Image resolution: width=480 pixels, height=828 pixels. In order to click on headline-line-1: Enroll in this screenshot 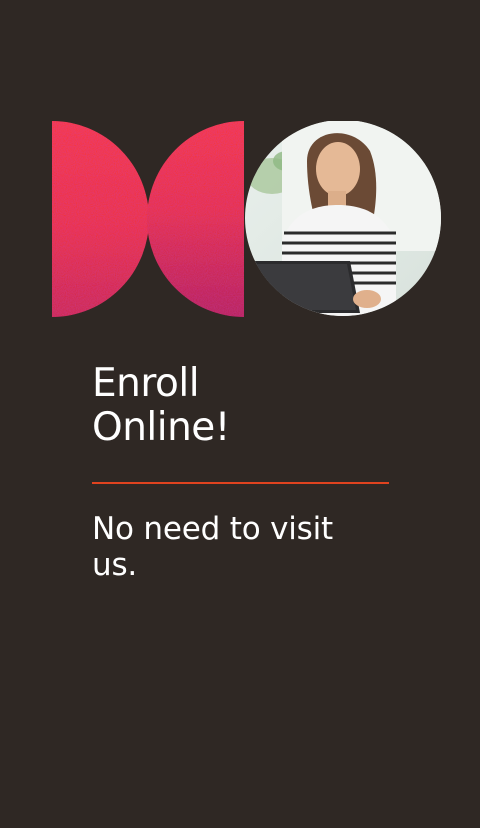, I will do `click(146, 383)`.